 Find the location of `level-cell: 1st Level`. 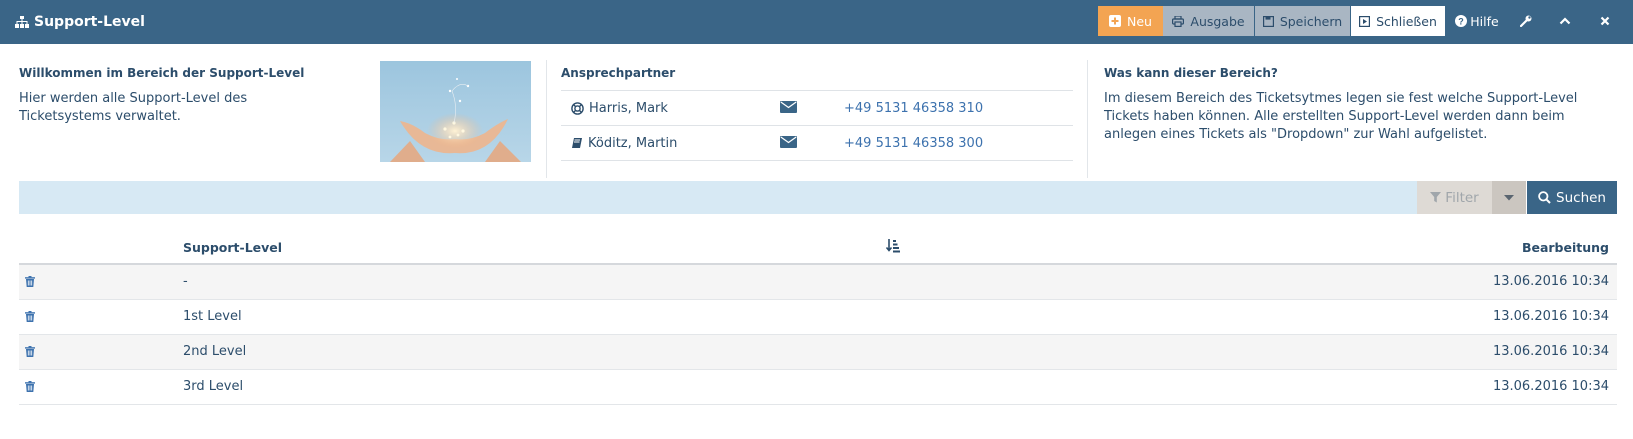

level-cell: 1st Level is located at coordinates (212, 316).